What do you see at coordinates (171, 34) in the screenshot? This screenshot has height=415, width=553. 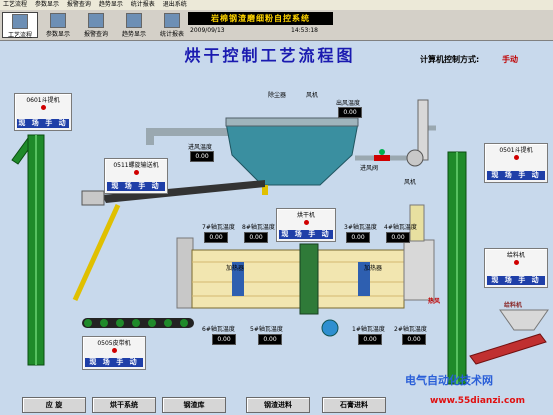 I see `toolbar-reports-label: 统计报表` at bounding box center [171, 34].